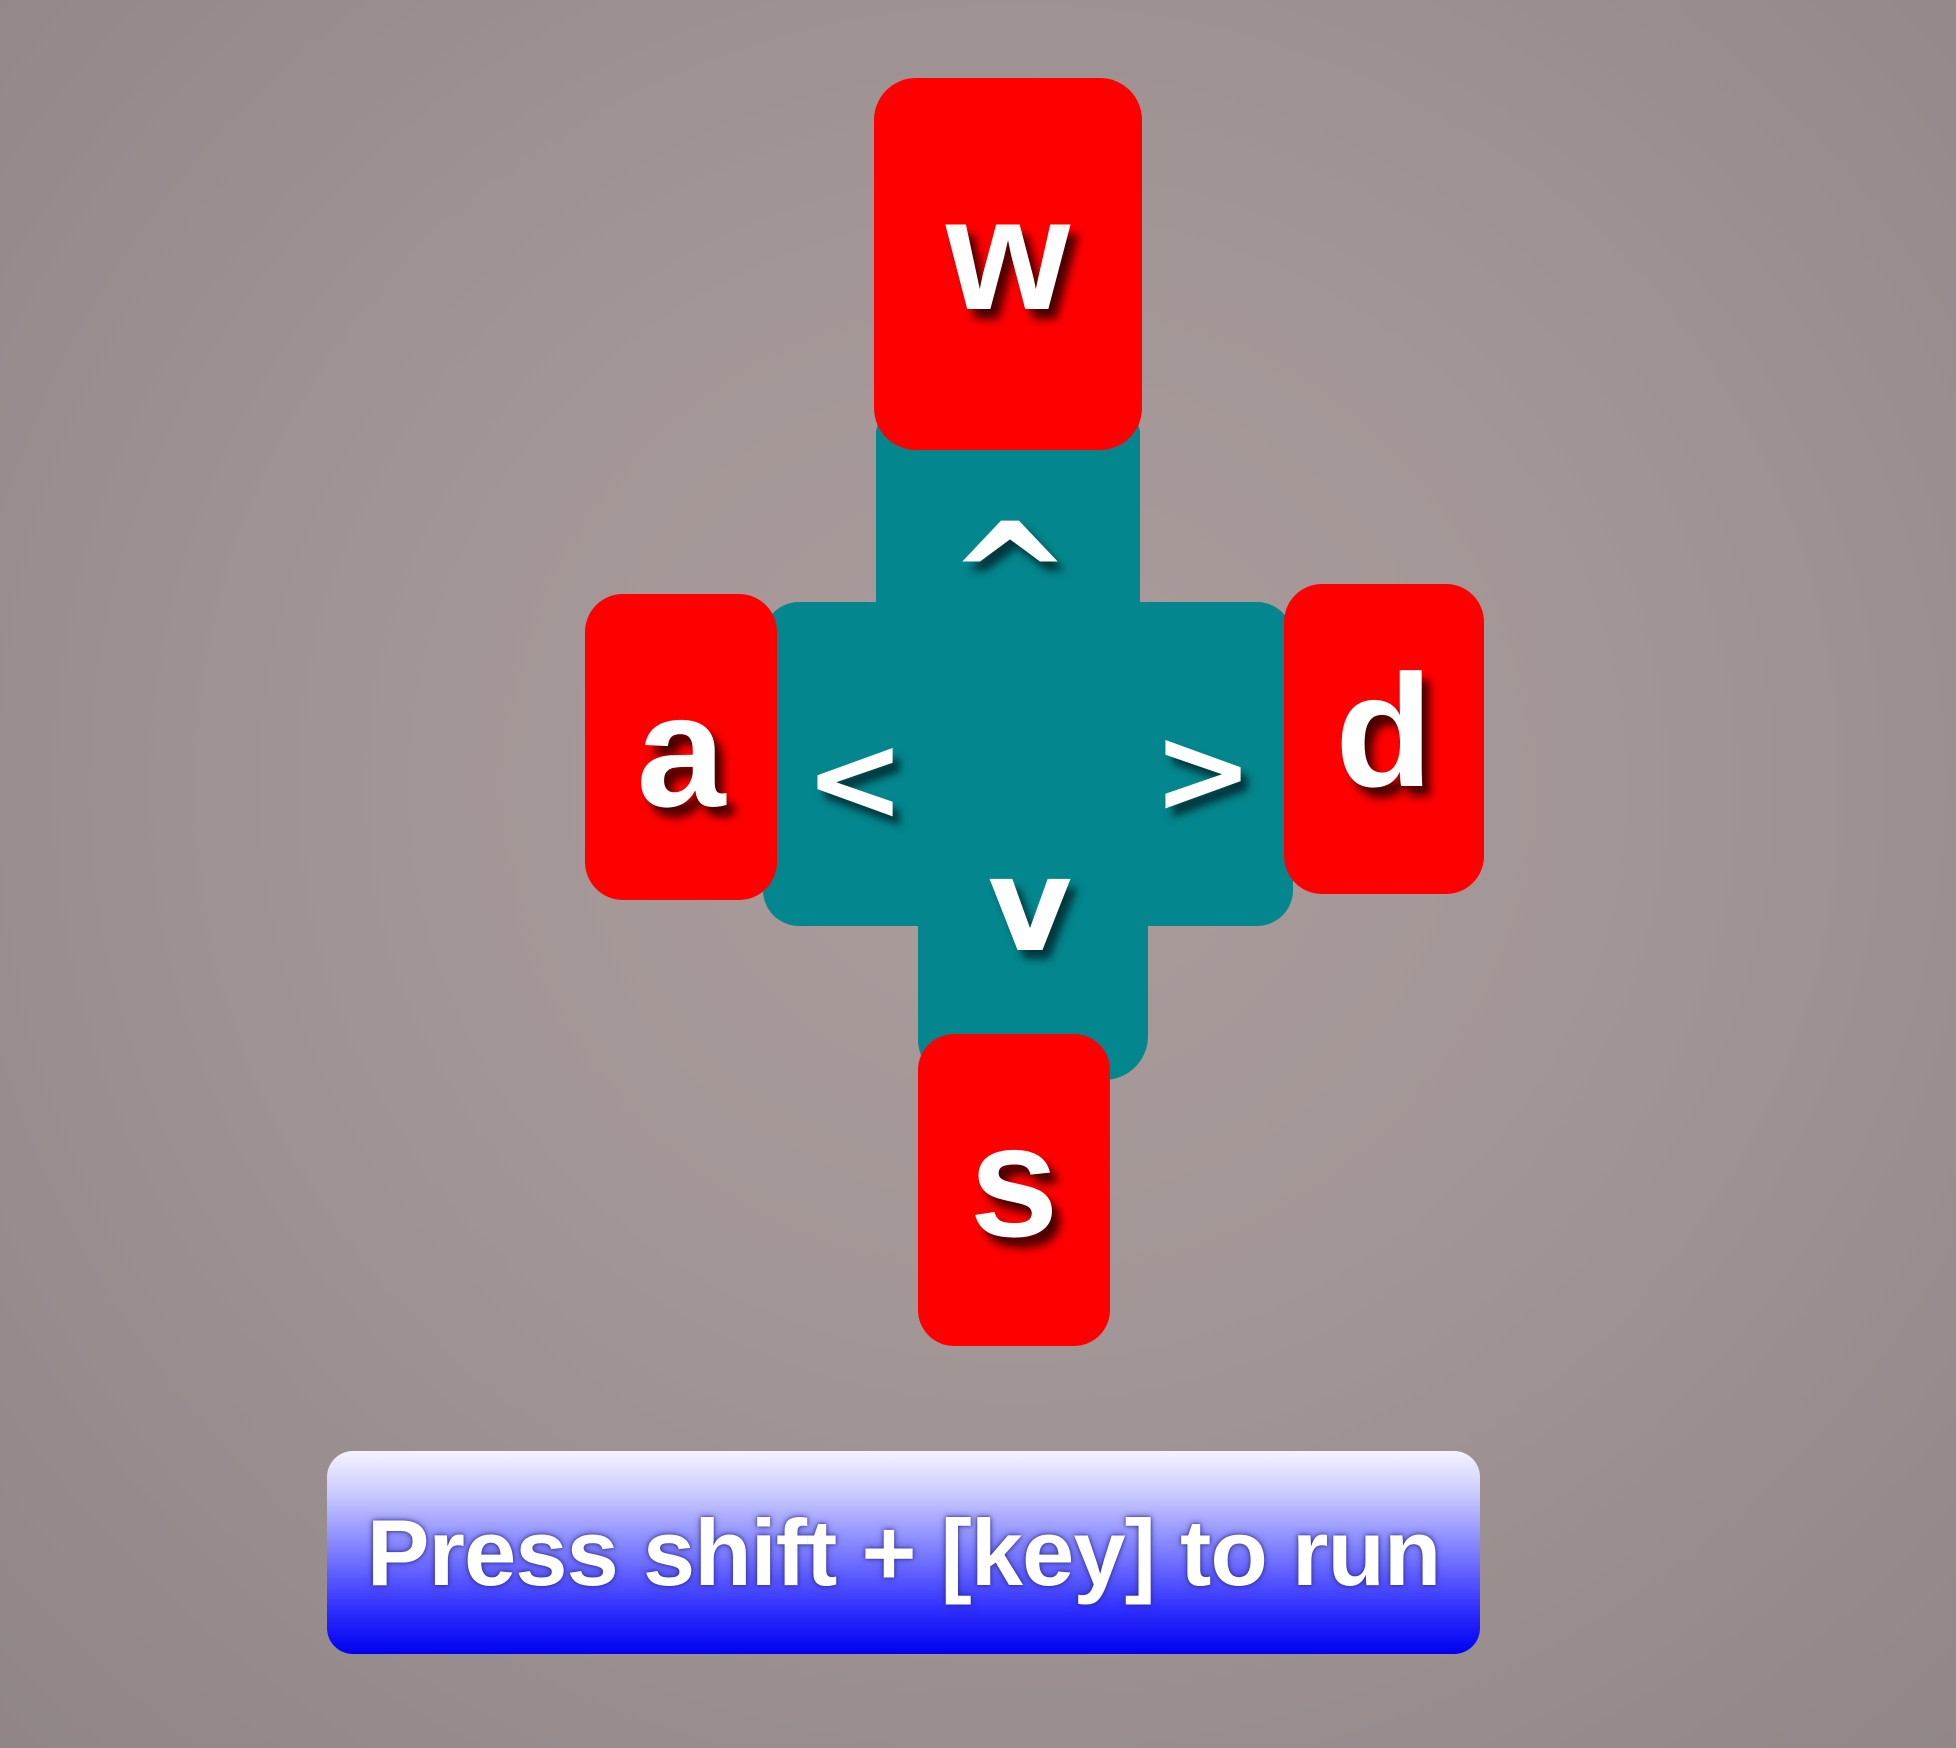  I want to click on key-s-label: s, so click(1014, 1180).